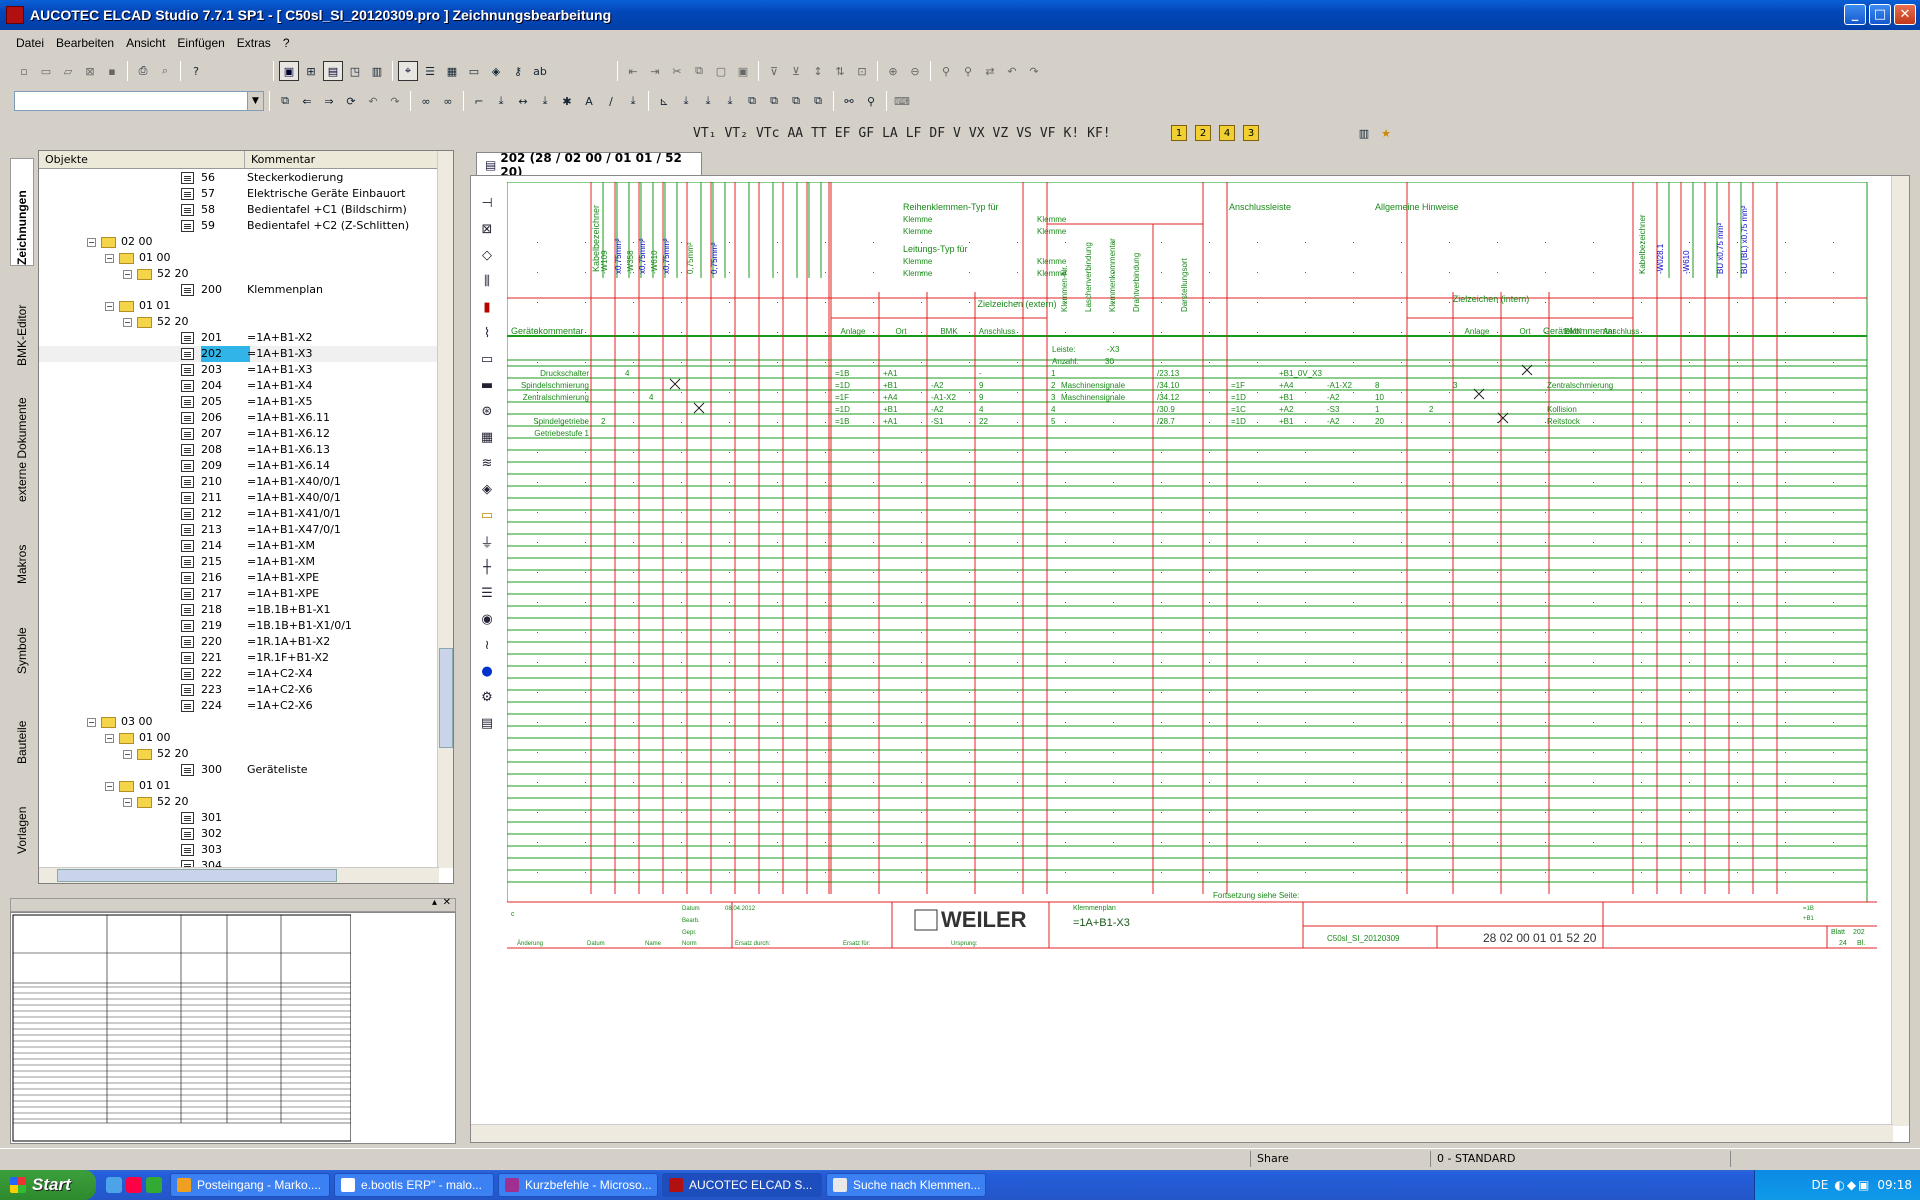  I want to click on maximize-button: □, so click(1880, 14).